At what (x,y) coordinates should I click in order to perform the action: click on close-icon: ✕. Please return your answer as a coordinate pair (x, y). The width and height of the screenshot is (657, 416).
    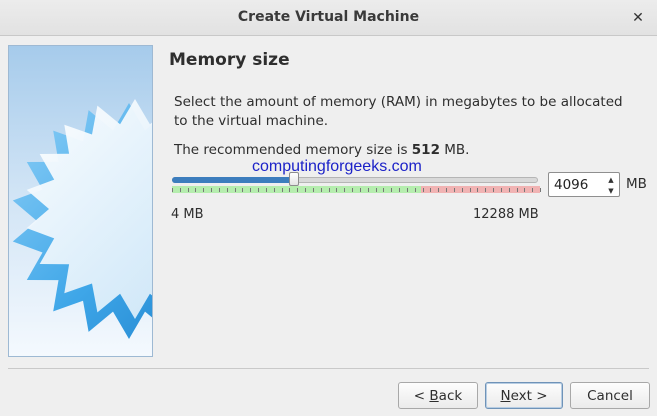
    Looking at the image, I should click on (638, 18).